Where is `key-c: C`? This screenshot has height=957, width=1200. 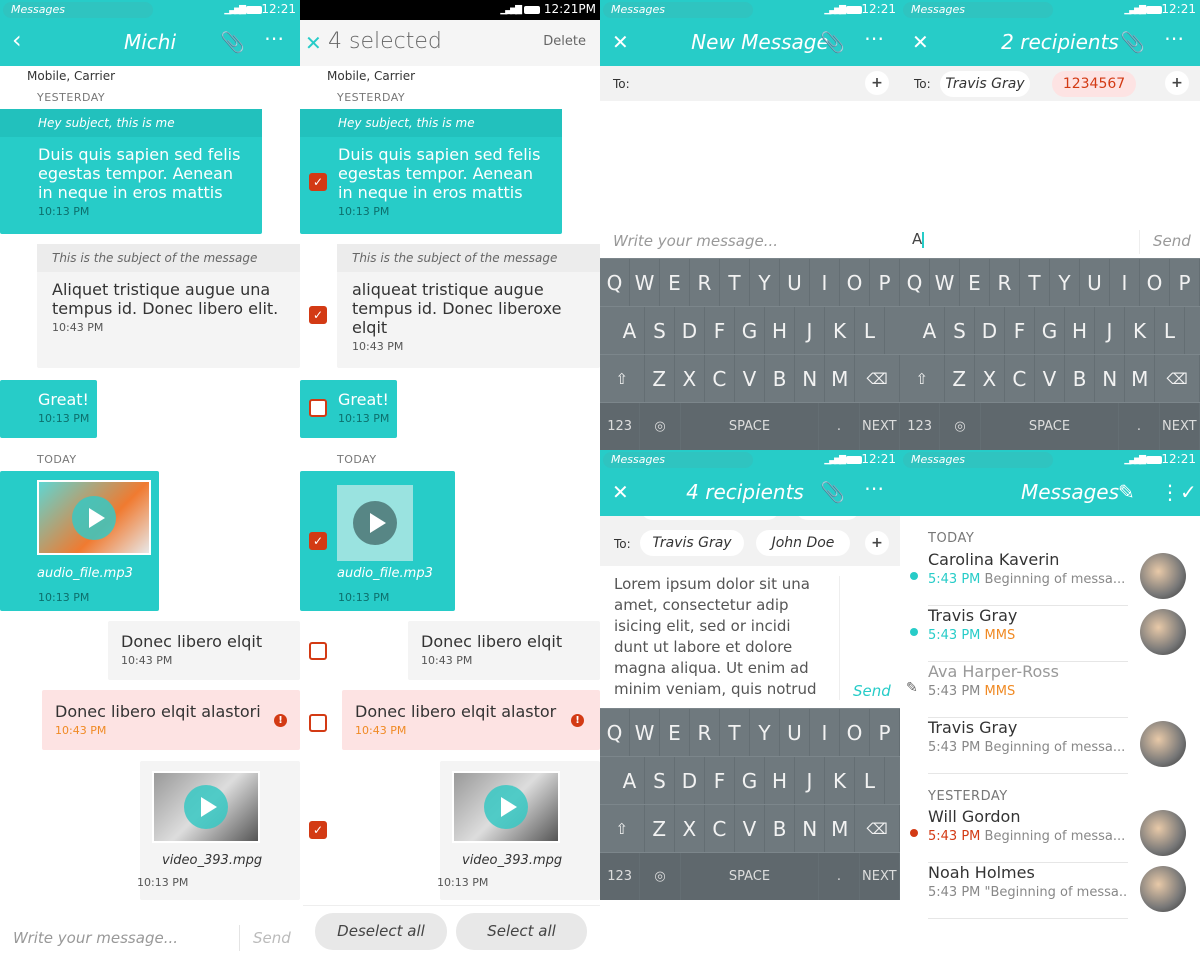 key-c: C is located at coordinates (1020, 378).